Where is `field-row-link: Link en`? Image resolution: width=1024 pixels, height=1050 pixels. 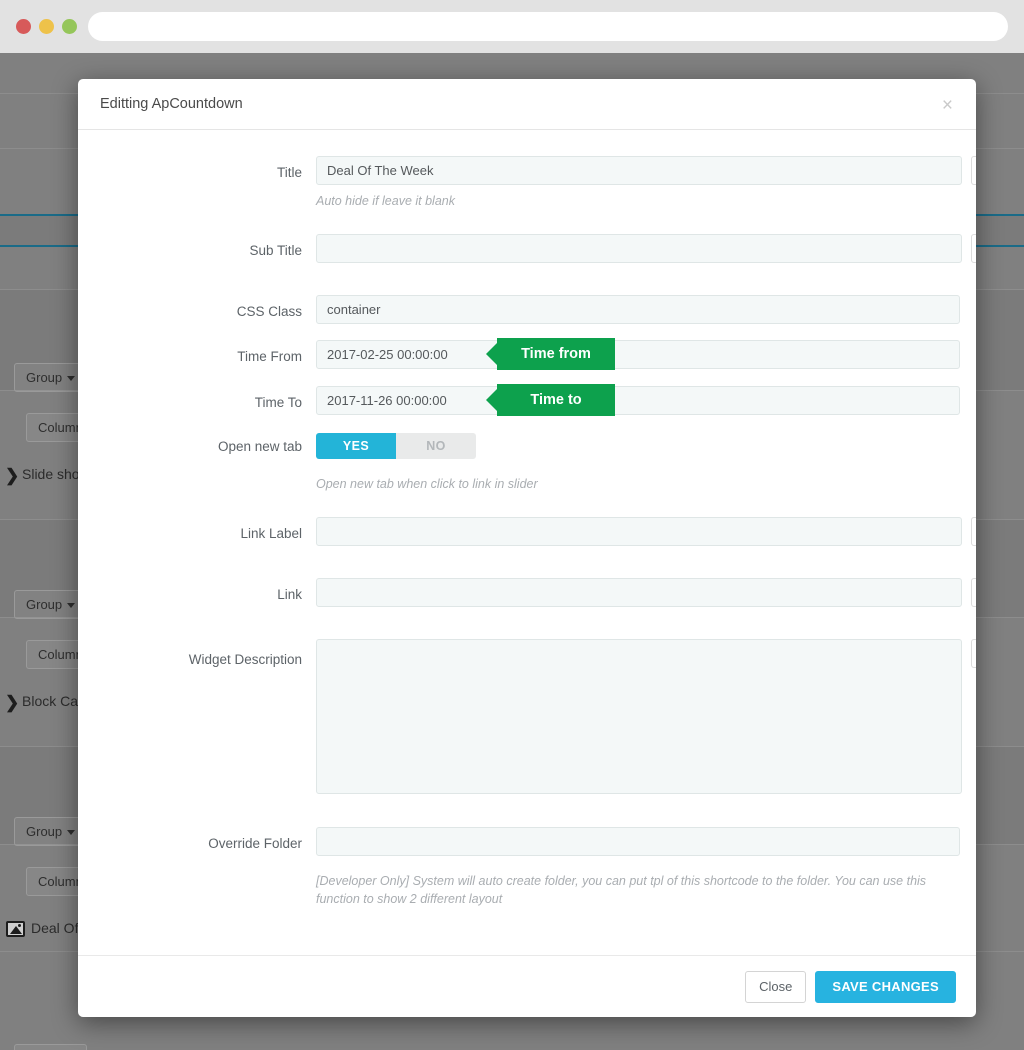 field-row-link: Link en is located at coordinates (535, 593).